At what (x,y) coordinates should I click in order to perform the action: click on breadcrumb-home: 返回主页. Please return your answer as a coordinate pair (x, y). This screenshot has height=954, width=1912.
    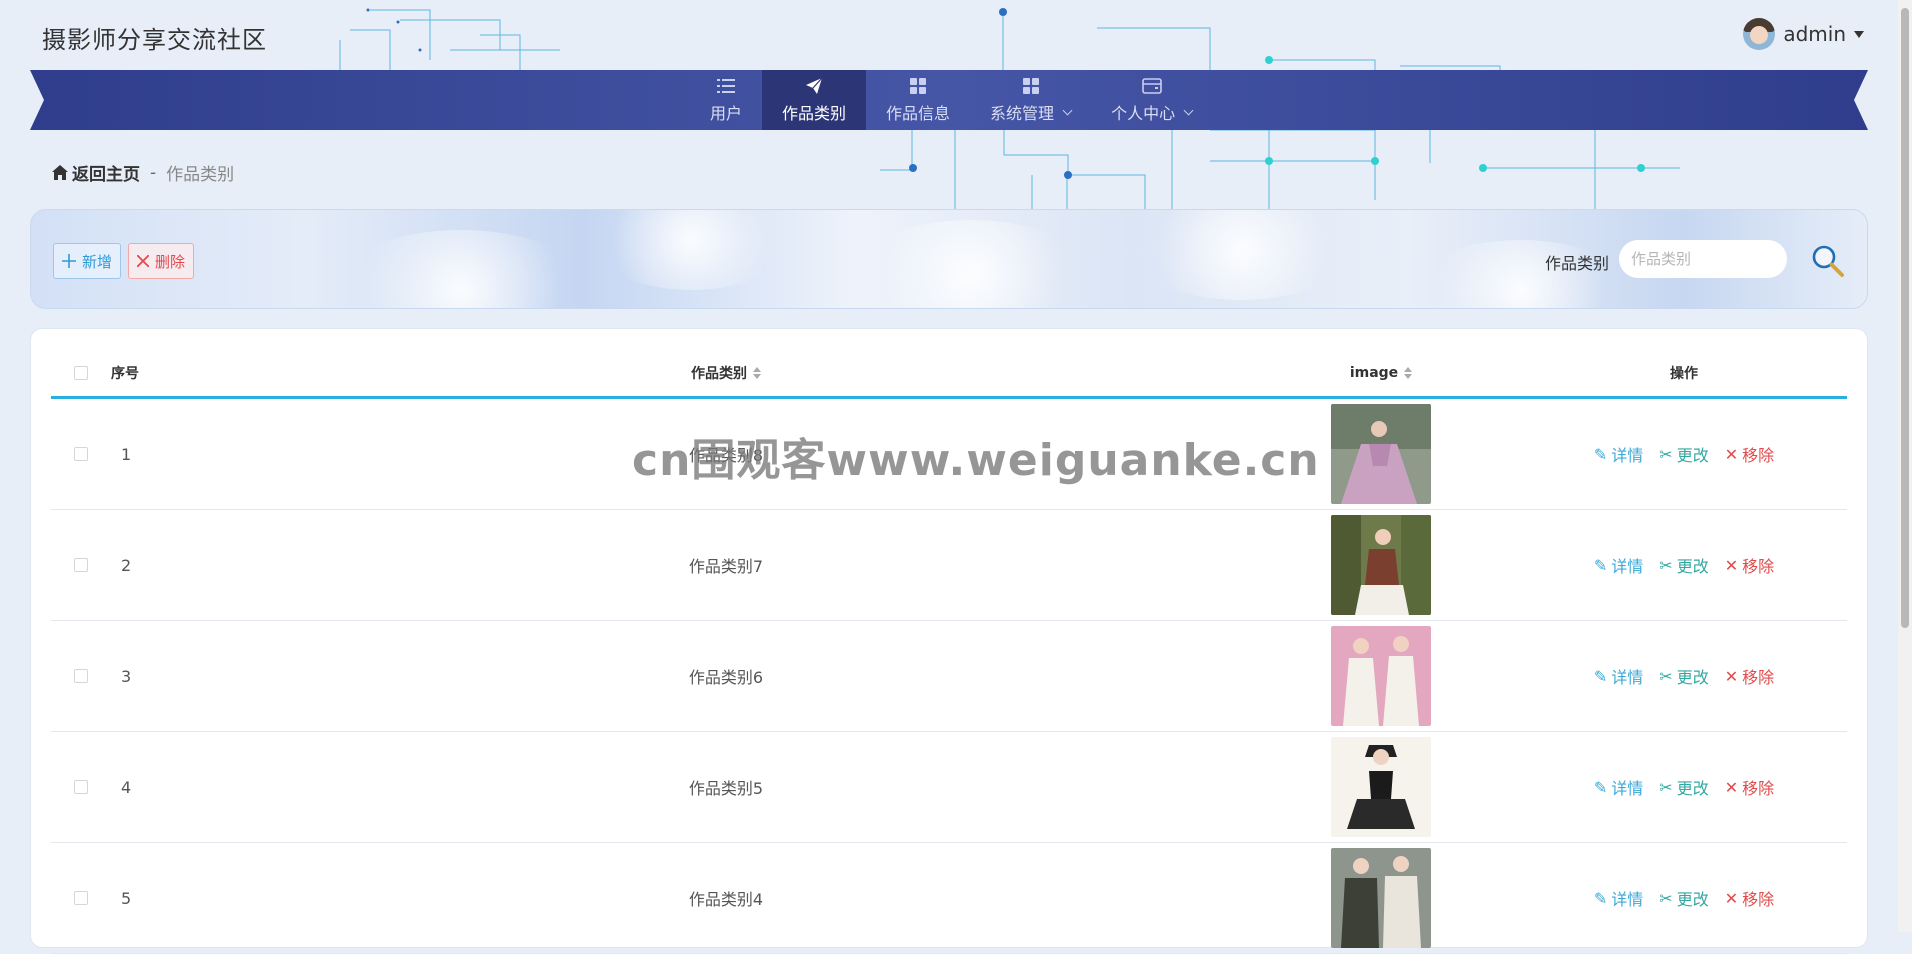
    Looking at the image, I should click on (96, 172).